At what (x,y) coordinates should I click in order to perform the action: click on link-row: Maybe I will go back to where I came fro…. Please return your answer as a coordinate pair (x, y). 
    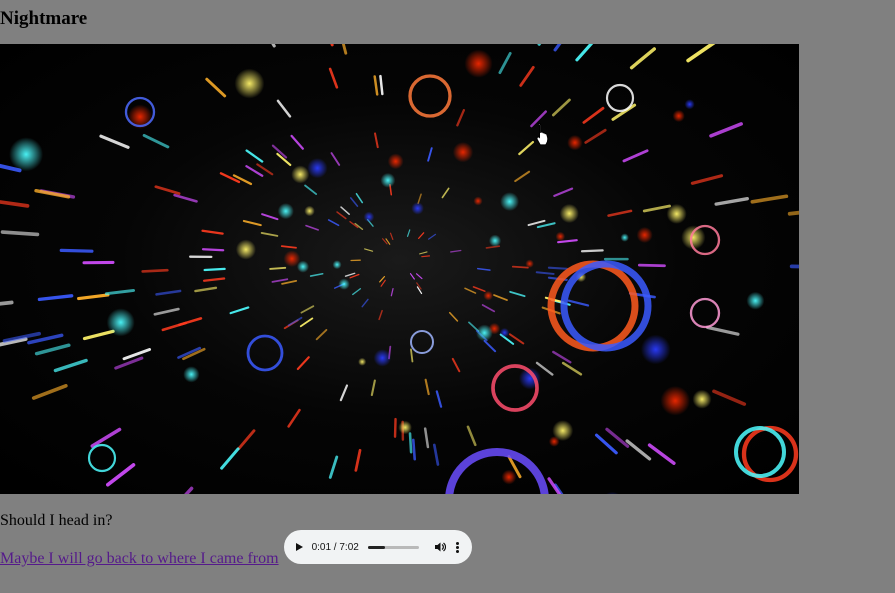
    Looking at the image, I should click on (236, 548).